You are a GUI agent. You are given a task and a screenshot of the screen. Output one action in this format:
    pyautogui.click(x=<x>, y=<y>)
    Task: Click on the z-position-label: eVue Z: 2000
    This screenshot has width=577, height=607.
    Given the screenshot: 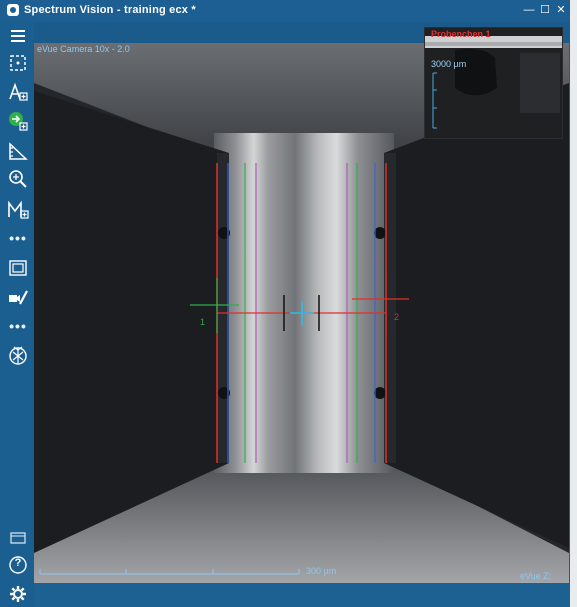 What is the action you would take?
    pyautogui.click(x=536, y=577)
    